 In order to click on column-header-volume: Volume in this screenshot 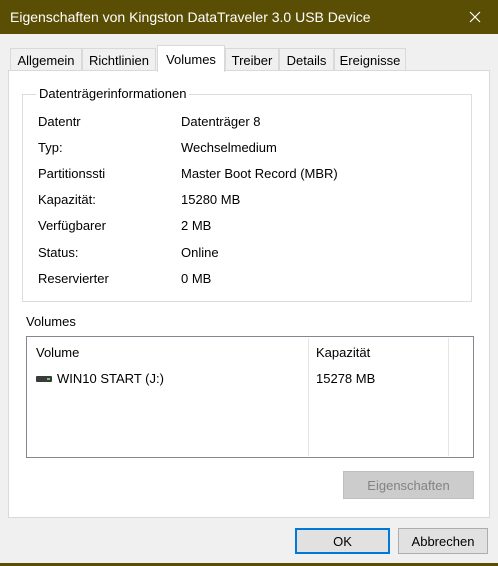, I will do `click(57, 352)`.